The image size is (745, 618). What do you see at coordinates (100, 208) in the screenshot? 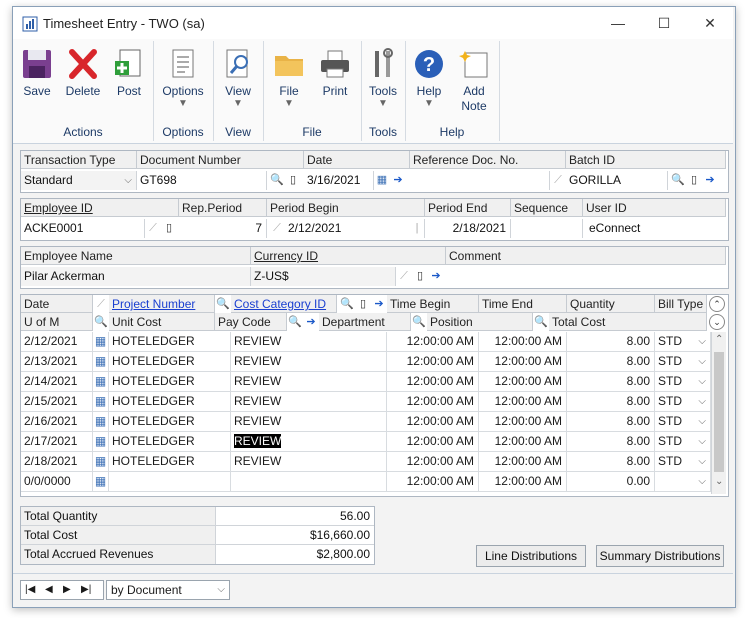
I see `employee-id-label: Employee ID` at bounding box center [100, 208].